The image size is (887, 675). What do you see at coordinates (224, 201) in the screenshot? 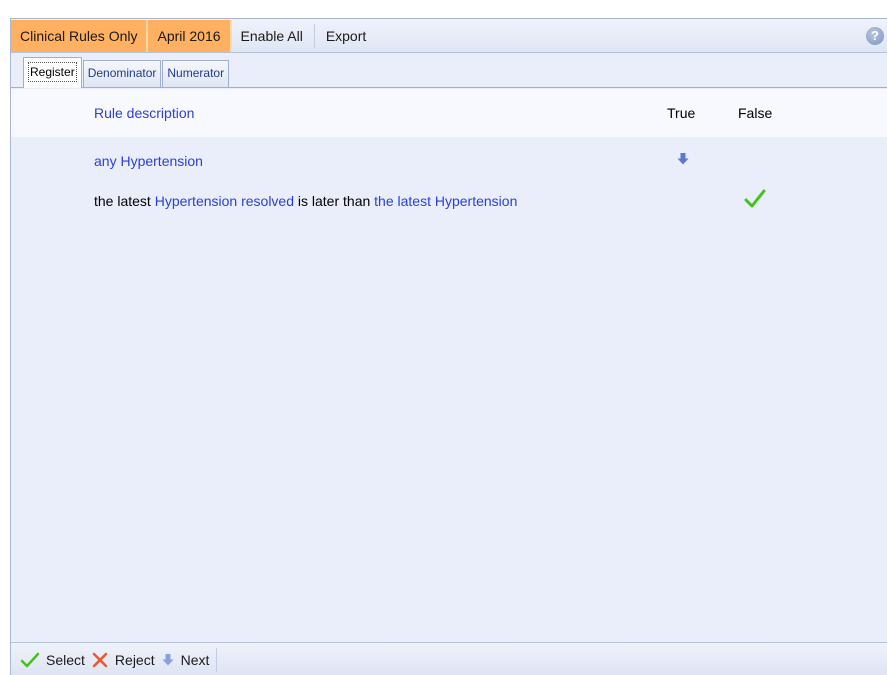
I see `rule-link: Hypertension resolved` at bounding box center [224, 201].